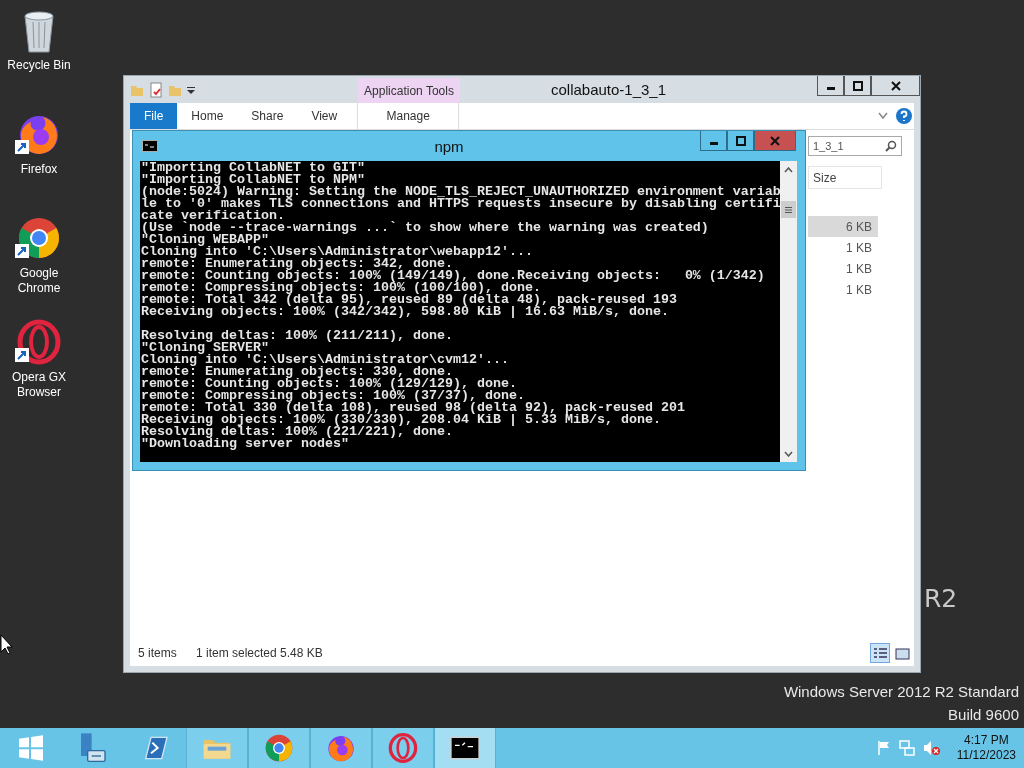 Image resolution: width=1024 pixels, height=768 pixels. Describe the element at coordinates (788, 169) in the screenshot. I see `scroll-up-icon` at that location.